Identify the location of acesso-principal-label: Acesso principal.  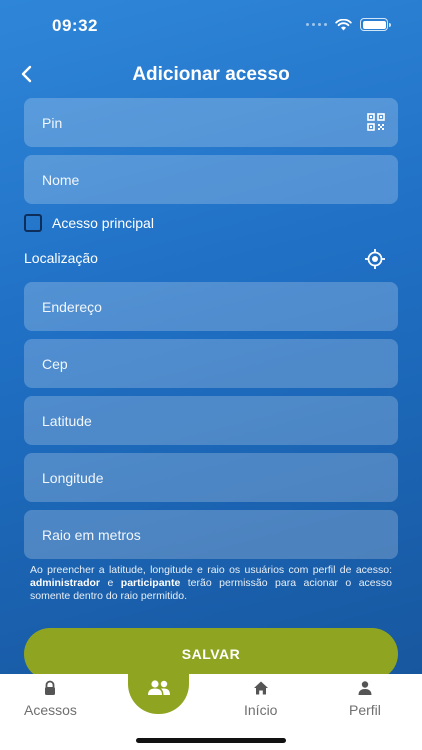
(103, 223).